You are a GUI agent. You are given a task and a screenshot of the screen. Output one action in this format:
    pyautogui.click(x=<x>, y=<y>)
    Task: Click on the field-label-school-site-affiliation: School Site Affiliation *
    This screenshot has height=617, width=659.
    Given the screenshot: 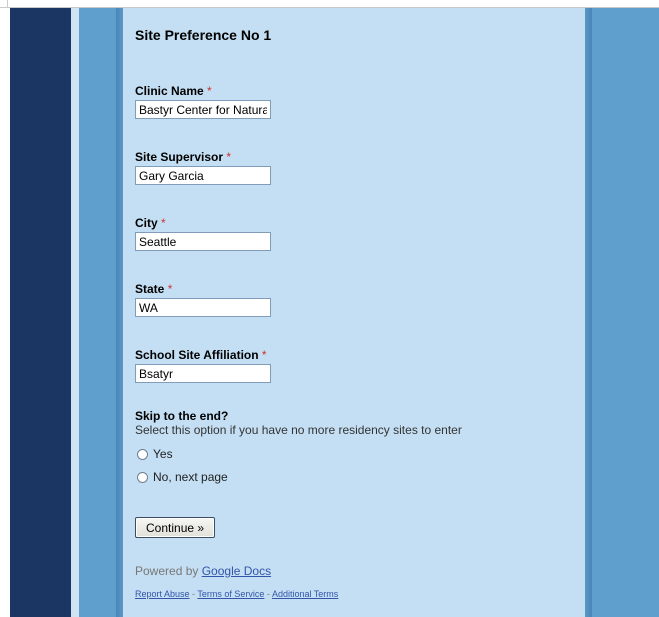 What is the action you would take?
    pyautogui.click(x=201, y=355)
    